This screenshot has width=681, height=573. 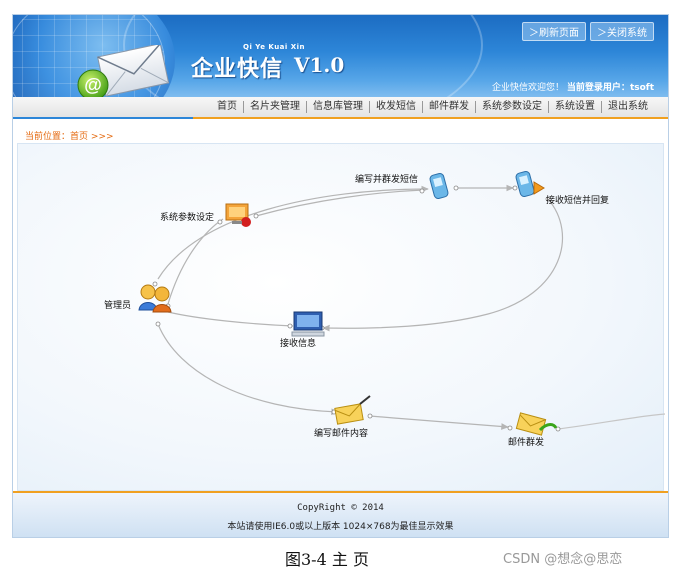 I want to click on nav-item-mass-mail: 邮件群发, so click(x=448, y=107).